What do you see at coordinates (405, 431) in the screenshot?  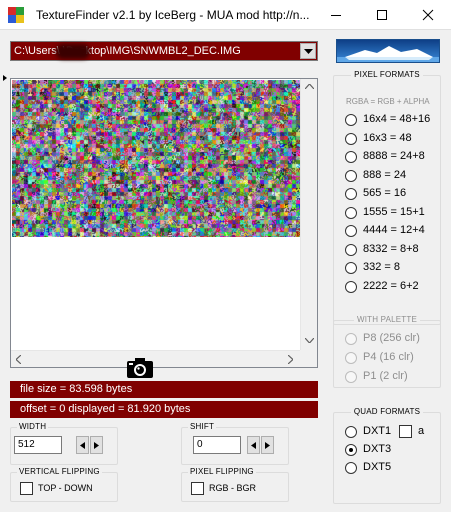 I see `alpha-checkbox` at bounding box center [405, 431].